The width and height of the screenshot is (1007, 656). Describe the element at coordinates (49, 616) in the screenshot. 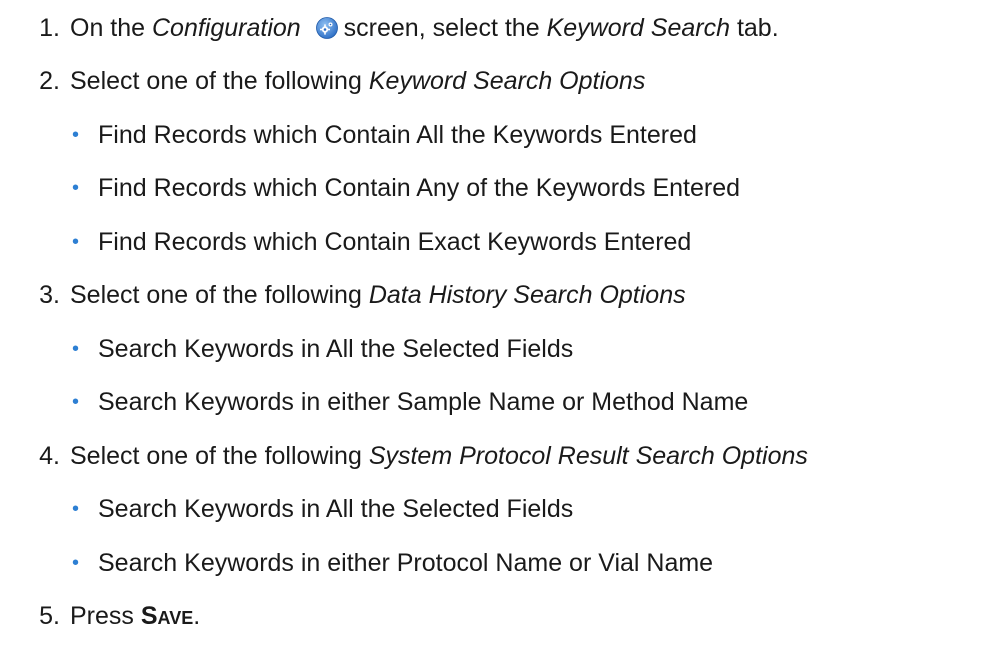

I see `step-number: 5.` at that location.